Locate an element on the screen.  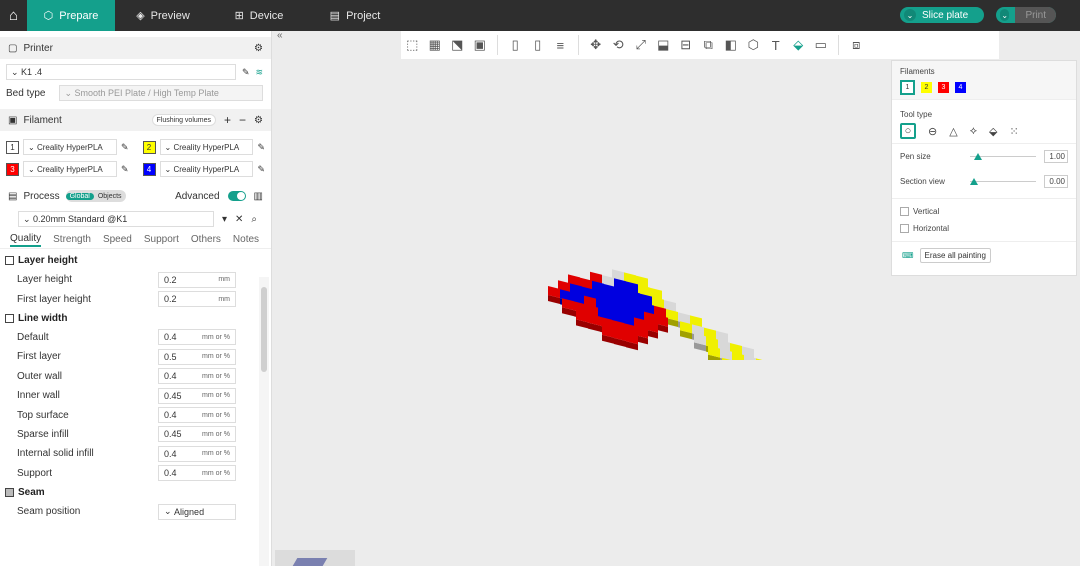
tab-project: ▤ Project is located at coordinates (355, 15).